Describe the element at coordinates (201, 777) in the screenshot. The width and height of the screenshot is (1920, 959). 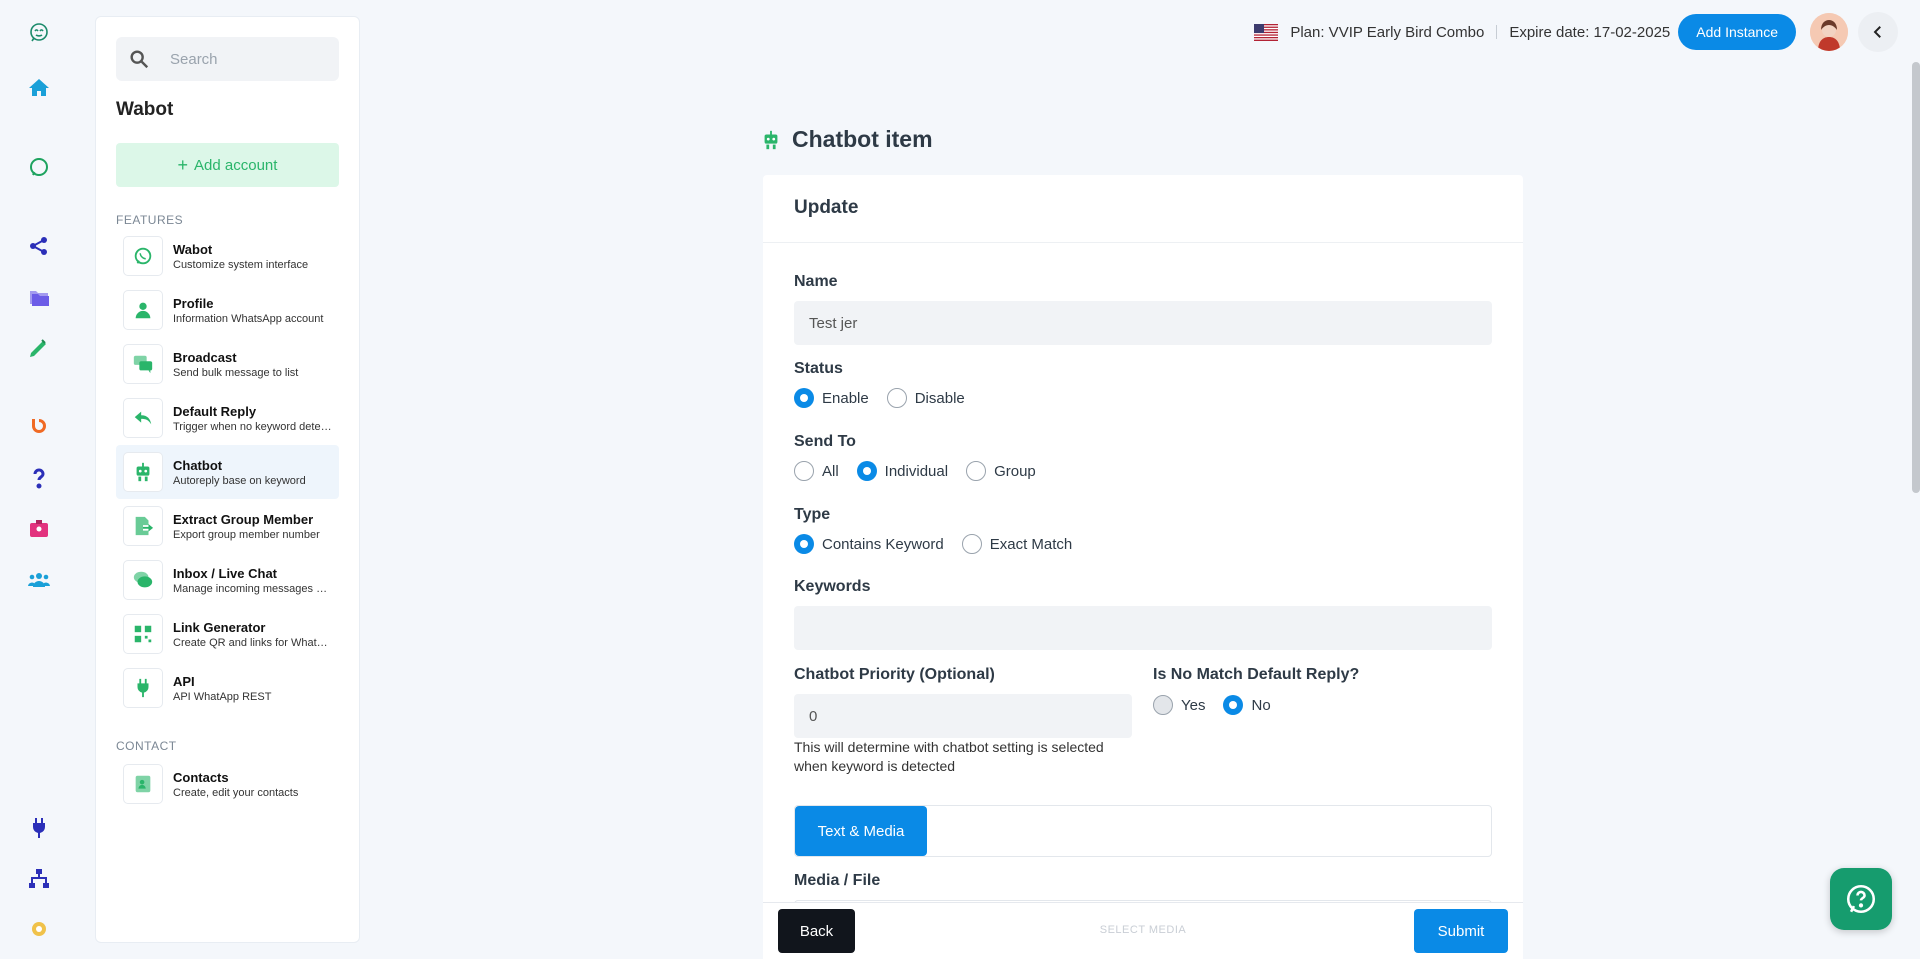
I see `menu-item-title: Contacts` at that location.